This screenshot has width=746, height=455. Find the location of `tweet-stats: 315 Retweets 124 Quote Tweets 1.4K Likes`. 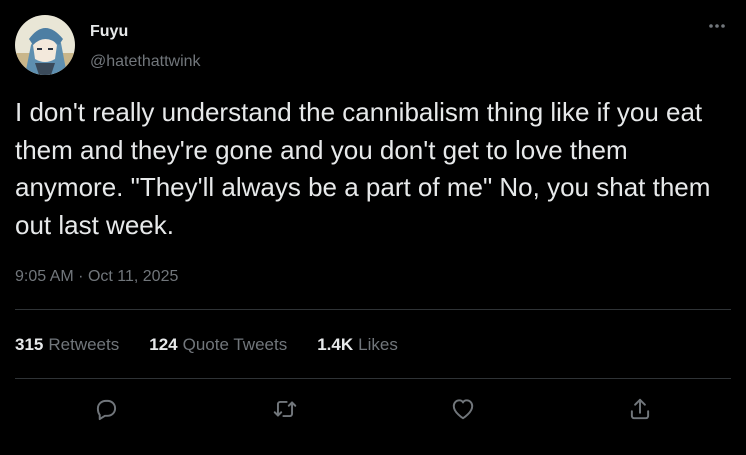

tweet-stats: 315 Retweets 124 Quote Tweets 1.4K Likes is located at coordinates (221, 345).